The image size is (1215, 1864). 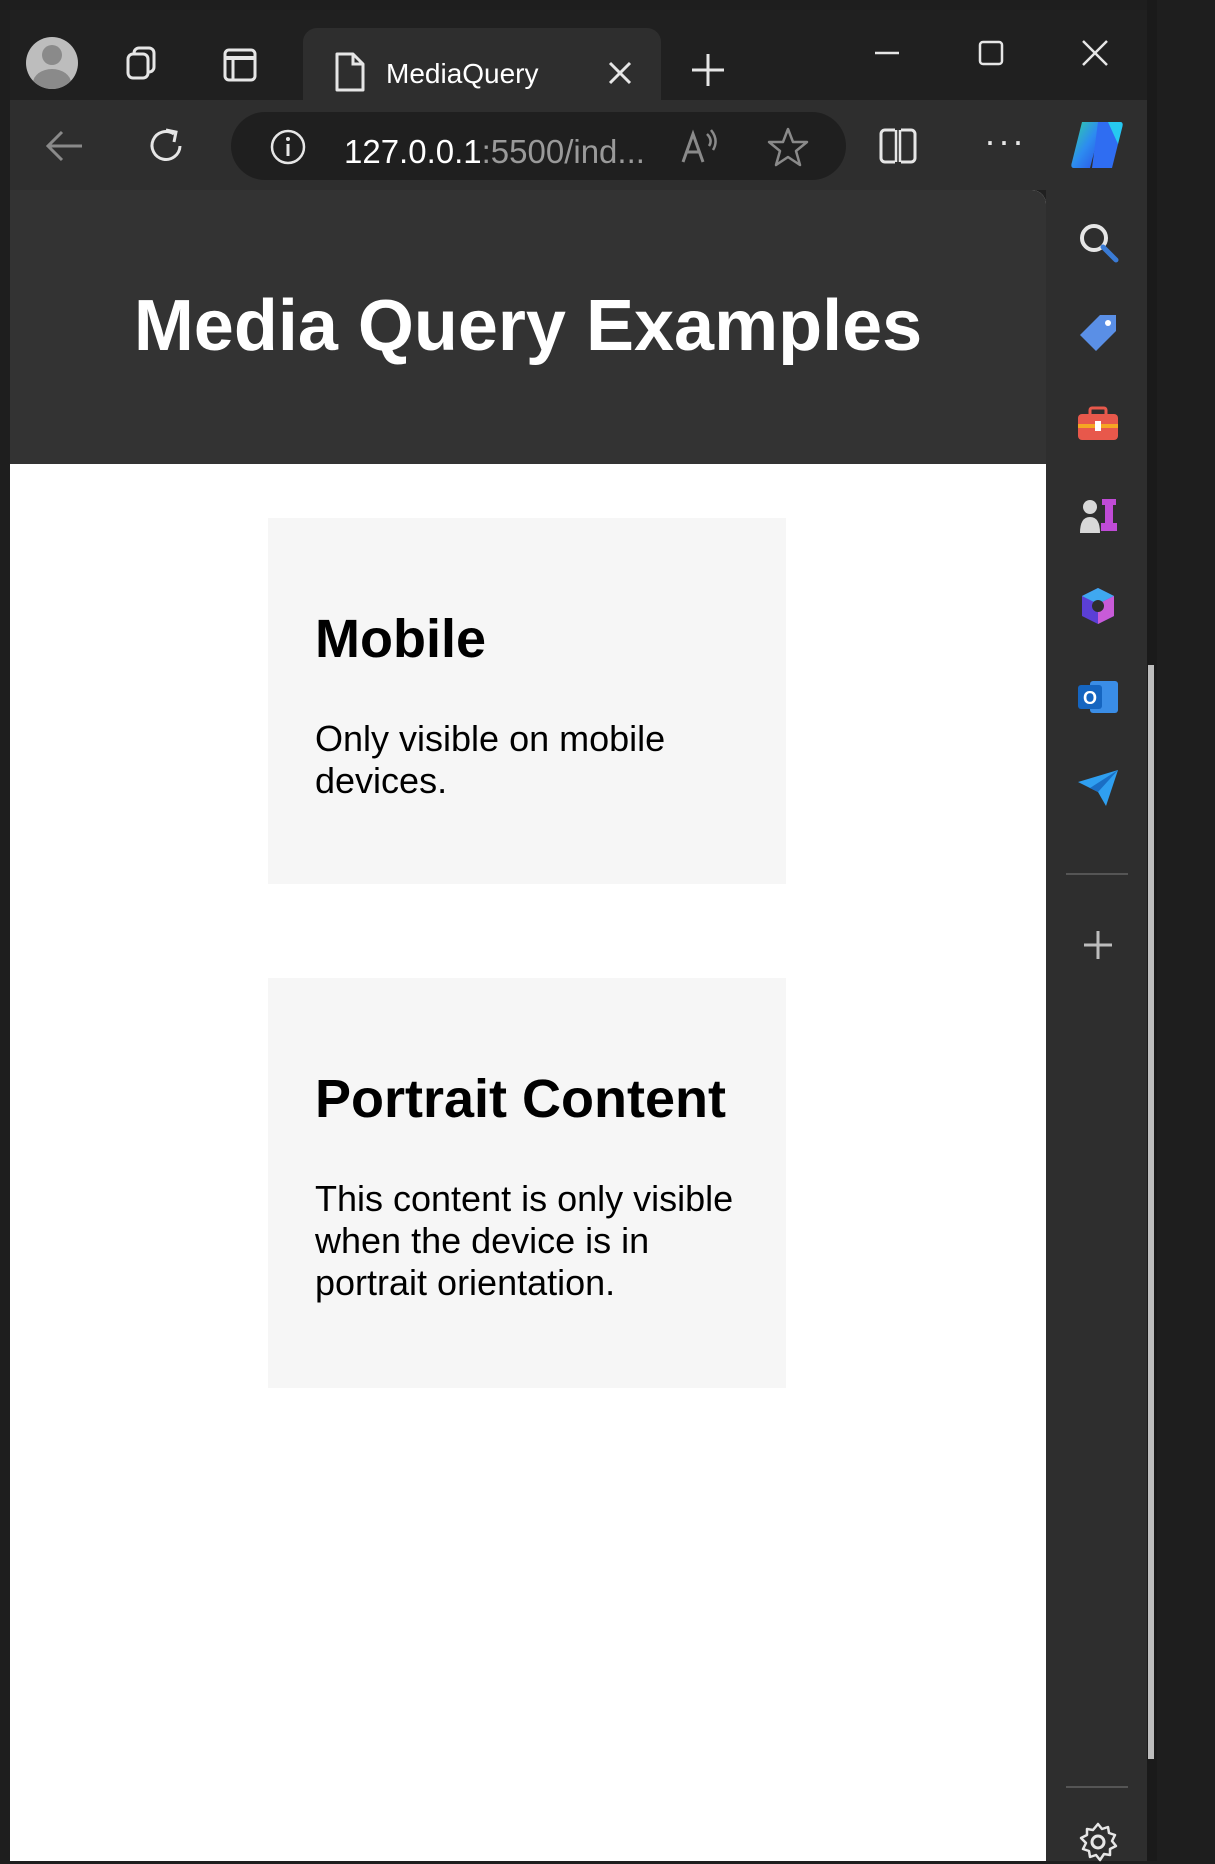 What do you see at coordinates (1005, 141) in the screenshot?
I see `more-icon: ···` at bounding box center [1005, 141].